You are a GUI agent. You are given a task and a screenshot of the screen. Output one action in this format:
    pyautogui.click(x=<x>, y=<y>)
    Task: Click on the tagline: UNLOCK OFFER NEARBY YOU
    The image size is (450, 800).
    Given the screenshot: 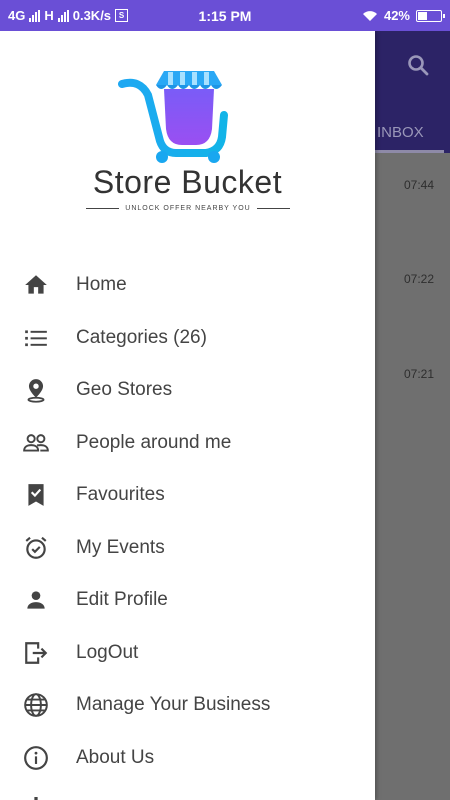 What is the action you would take?
    pyautogui.click(x=188, y=208)
    